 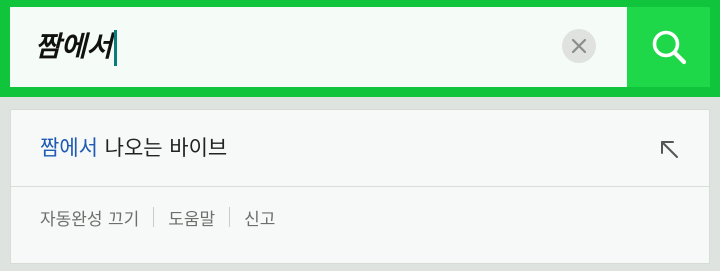 I want to click on suggestion-rest: 나오는 바이브, so click(x=162, y=148).